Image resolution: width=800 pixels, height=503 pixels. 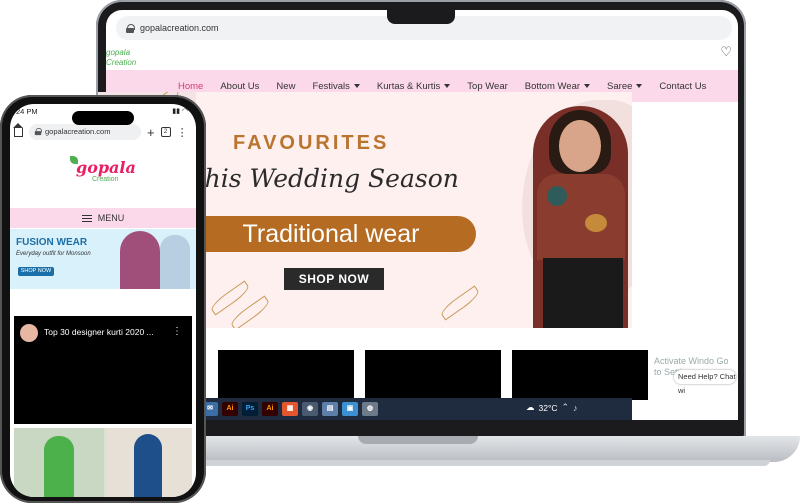 What do you see at coordinates (111, 218) in the screenshot?
I see `menu-label: MENU` at bounding box center [111, 218].